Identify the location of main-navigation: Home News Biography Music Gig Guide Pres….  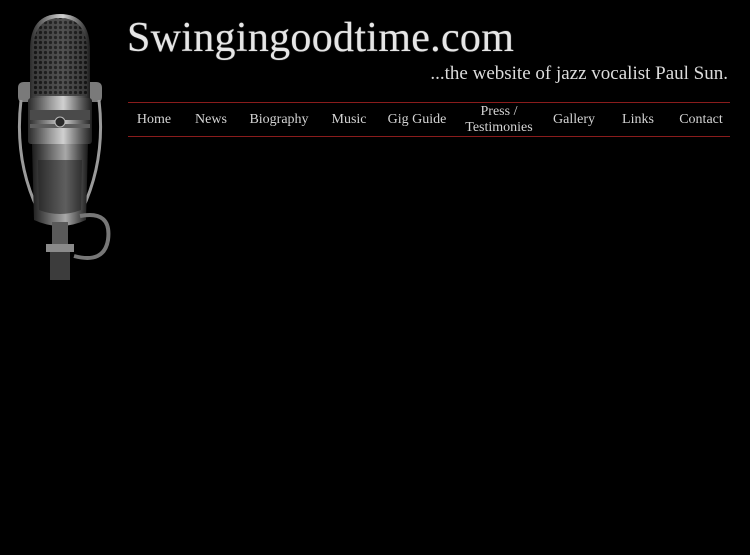
(429, 119).